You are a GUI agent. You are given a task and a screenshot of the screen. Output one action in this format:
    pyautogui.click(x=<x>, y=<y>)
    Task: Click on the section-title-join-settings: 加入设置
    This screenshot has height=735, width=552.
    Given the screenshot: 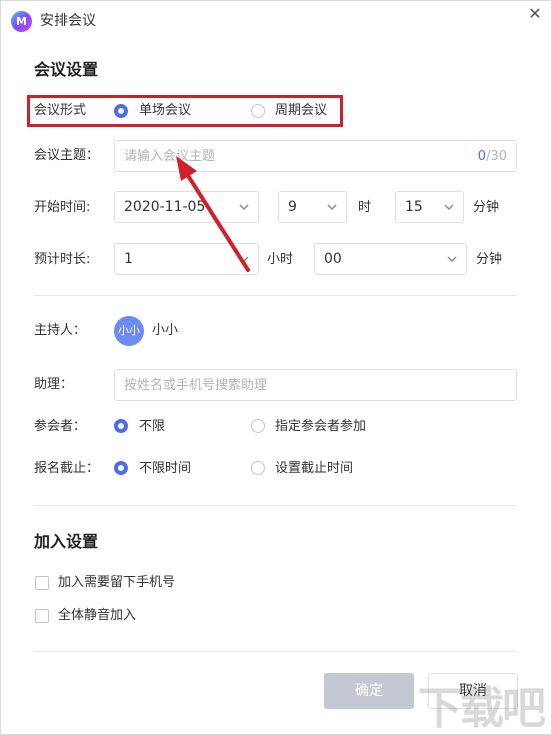 What is the action you would take?
    pyautogui.click(x=66, y=541)
    